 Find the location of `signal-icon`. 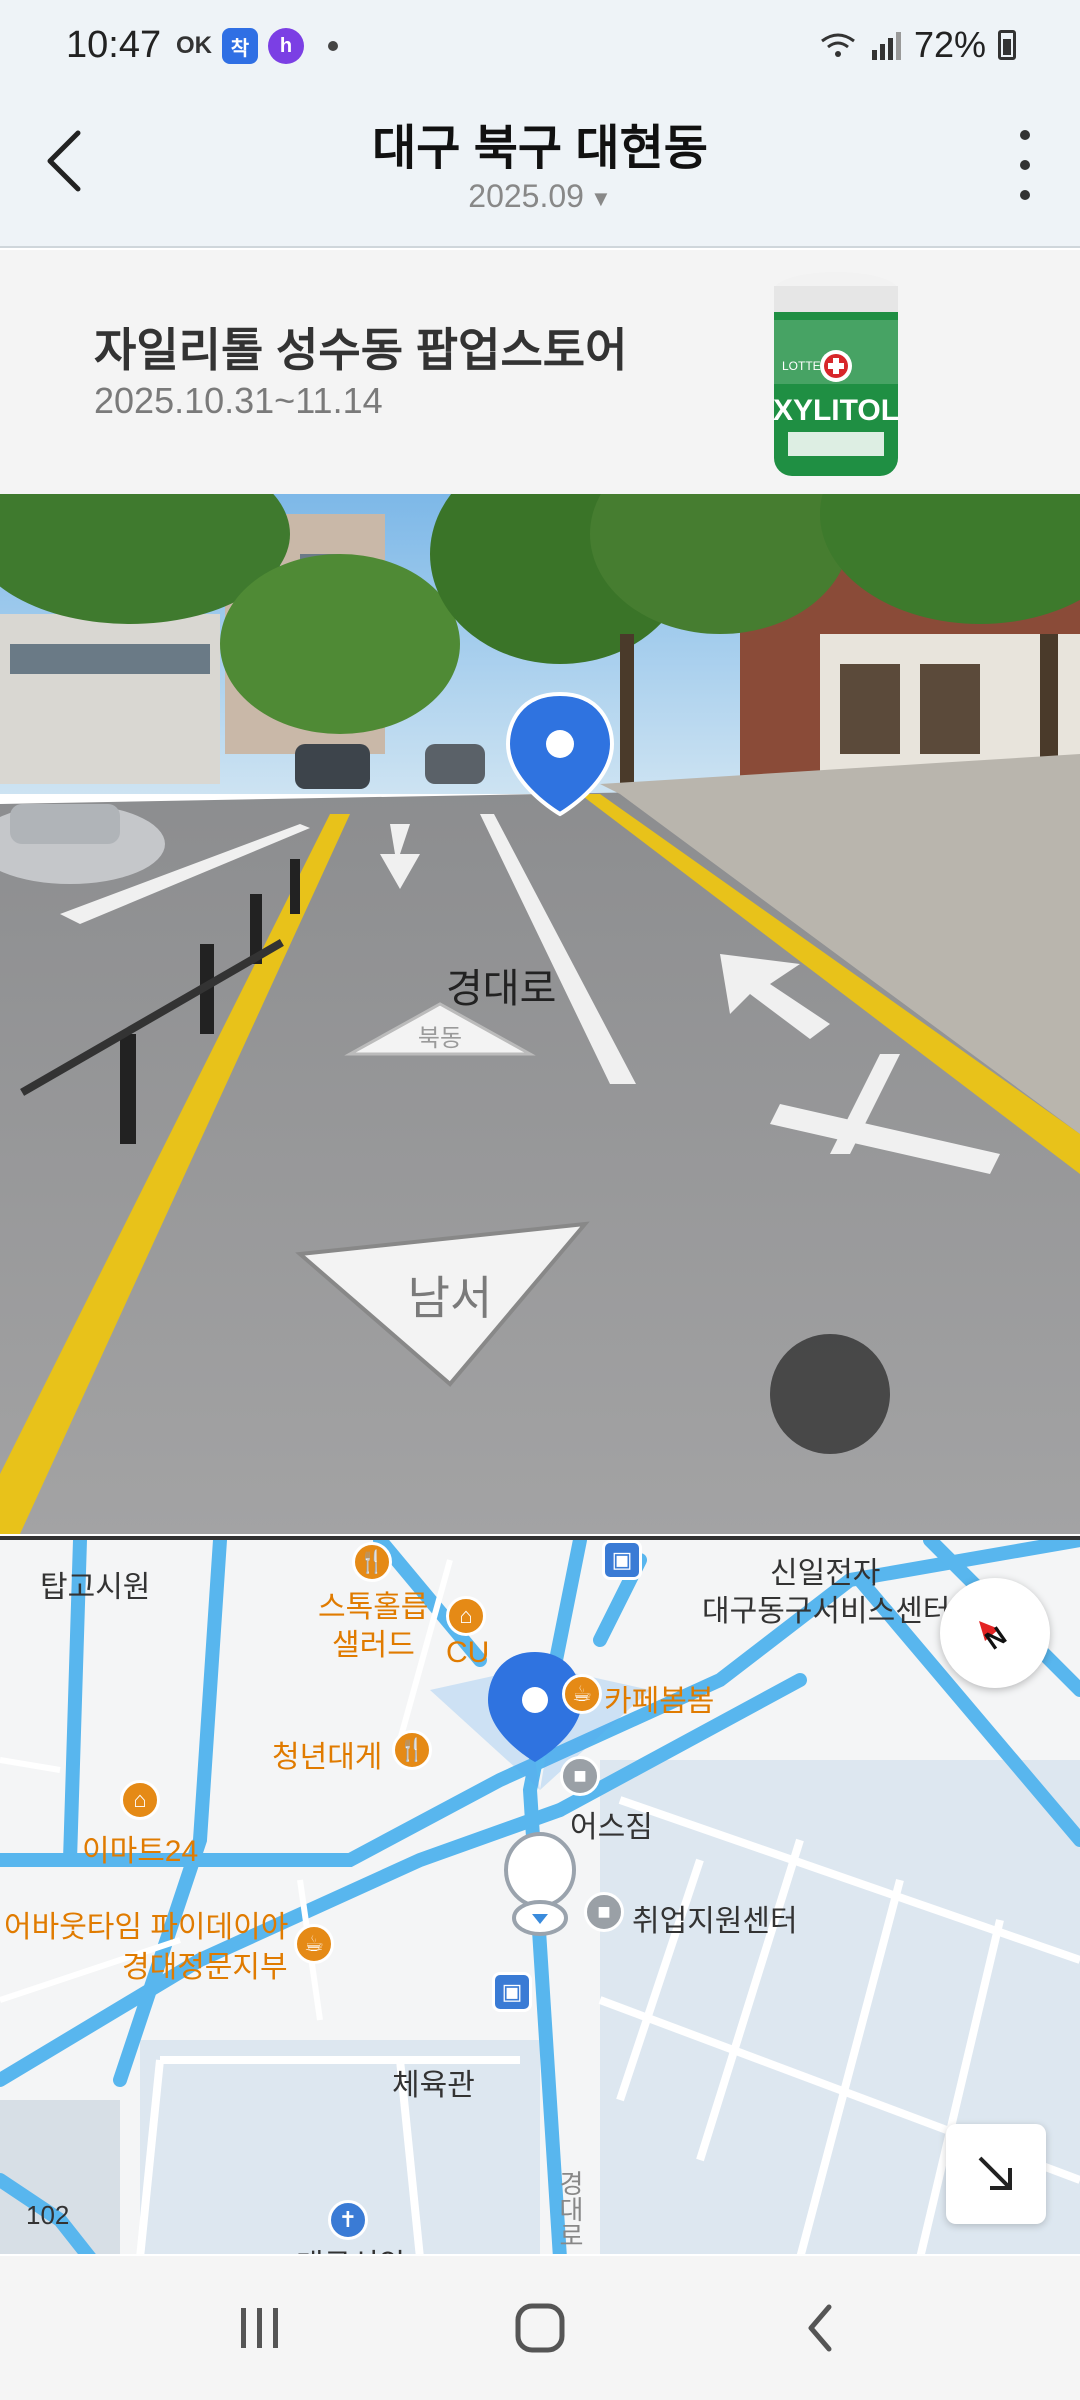

signal-icon is located at coordinates (886, 46).